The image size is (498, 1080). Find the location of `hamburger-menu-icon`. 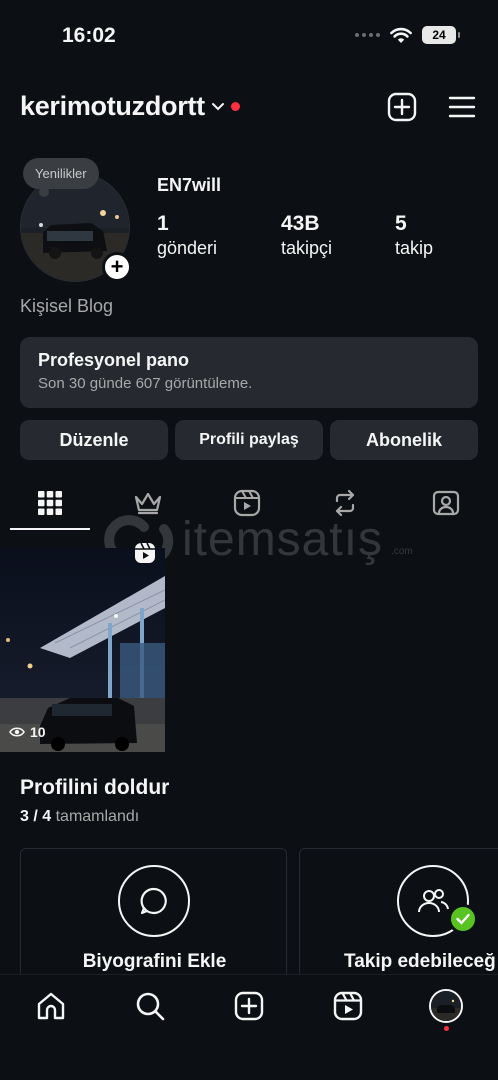

hamburger-menu-icon is located at coordinates (462, 107).